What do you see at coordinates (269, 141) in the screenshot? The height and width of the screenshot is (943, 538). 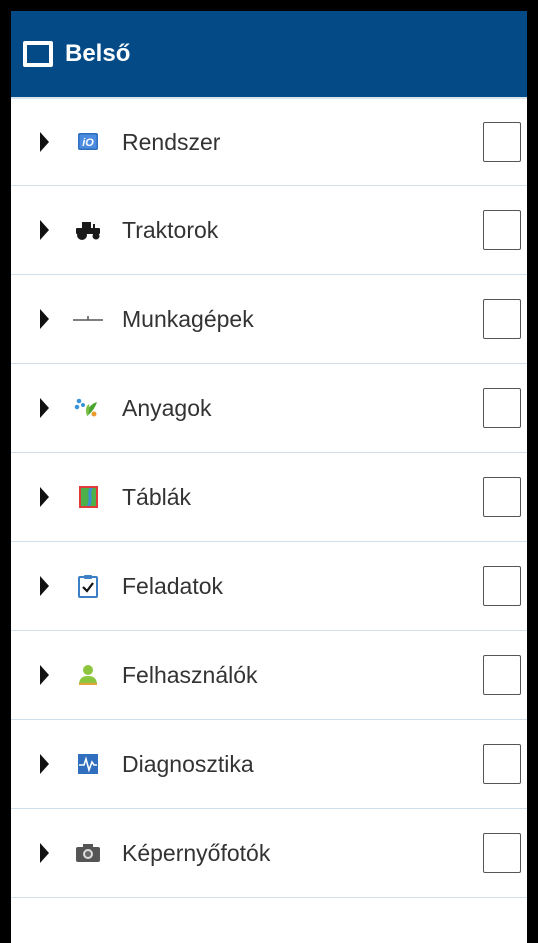 I see `list-item-rendszer: iO Rendszer` at bounding box center [269, 141].